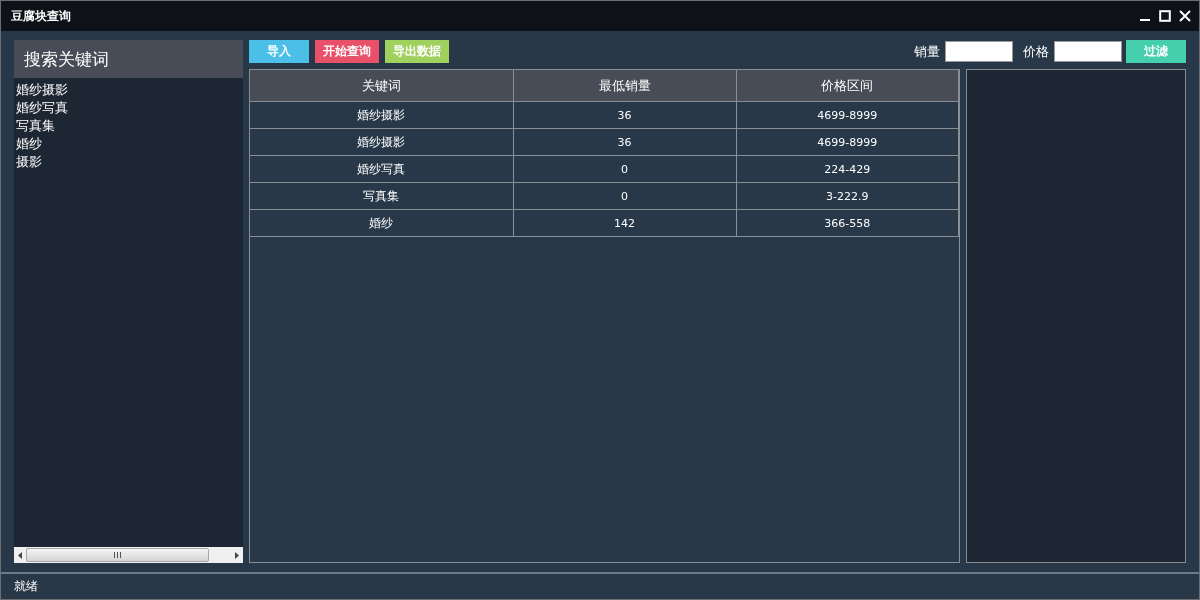 Image resolution: width=1200 pixels, height=600 pixels. What do you see at coordinates (42, 90) in the screenshot?
I see `keyword-item: 婚纱摄影` at bounding box center [42, 90].